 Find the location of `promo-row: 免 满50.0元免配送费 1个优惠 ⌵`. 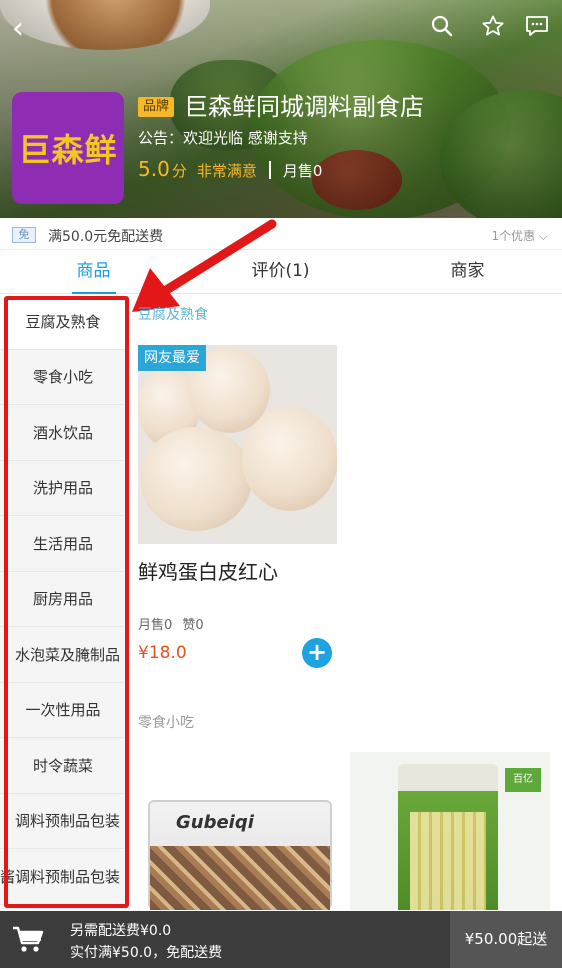

promo-row: 免 满50.0元免配送费 1个优惠 ⌵ is located at coordinates (281, 234).